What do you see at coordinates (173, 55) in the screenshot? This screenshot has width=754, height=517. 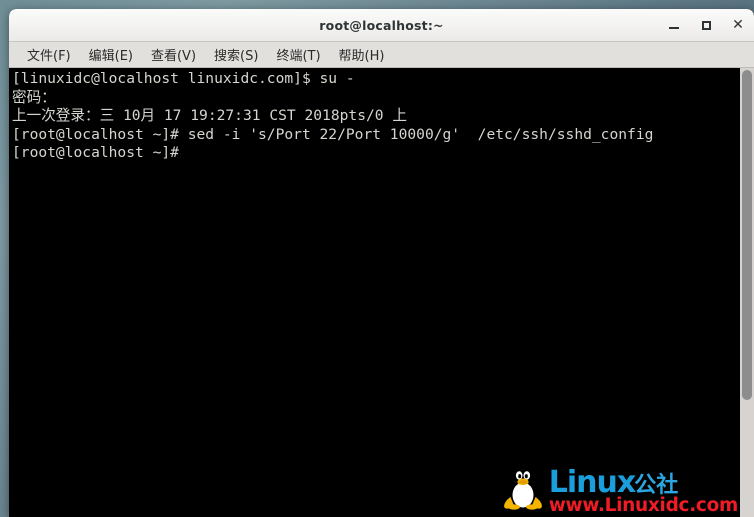 I see `menu-item-view: 查看(V)` at bounding box center [173, 55].